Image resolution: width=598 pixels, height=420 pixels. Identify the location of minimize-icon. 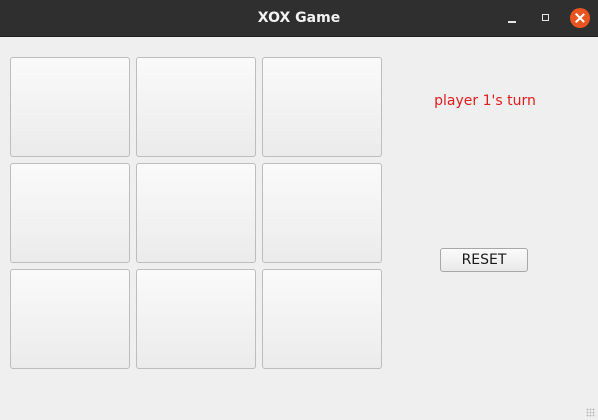
(512, 18).